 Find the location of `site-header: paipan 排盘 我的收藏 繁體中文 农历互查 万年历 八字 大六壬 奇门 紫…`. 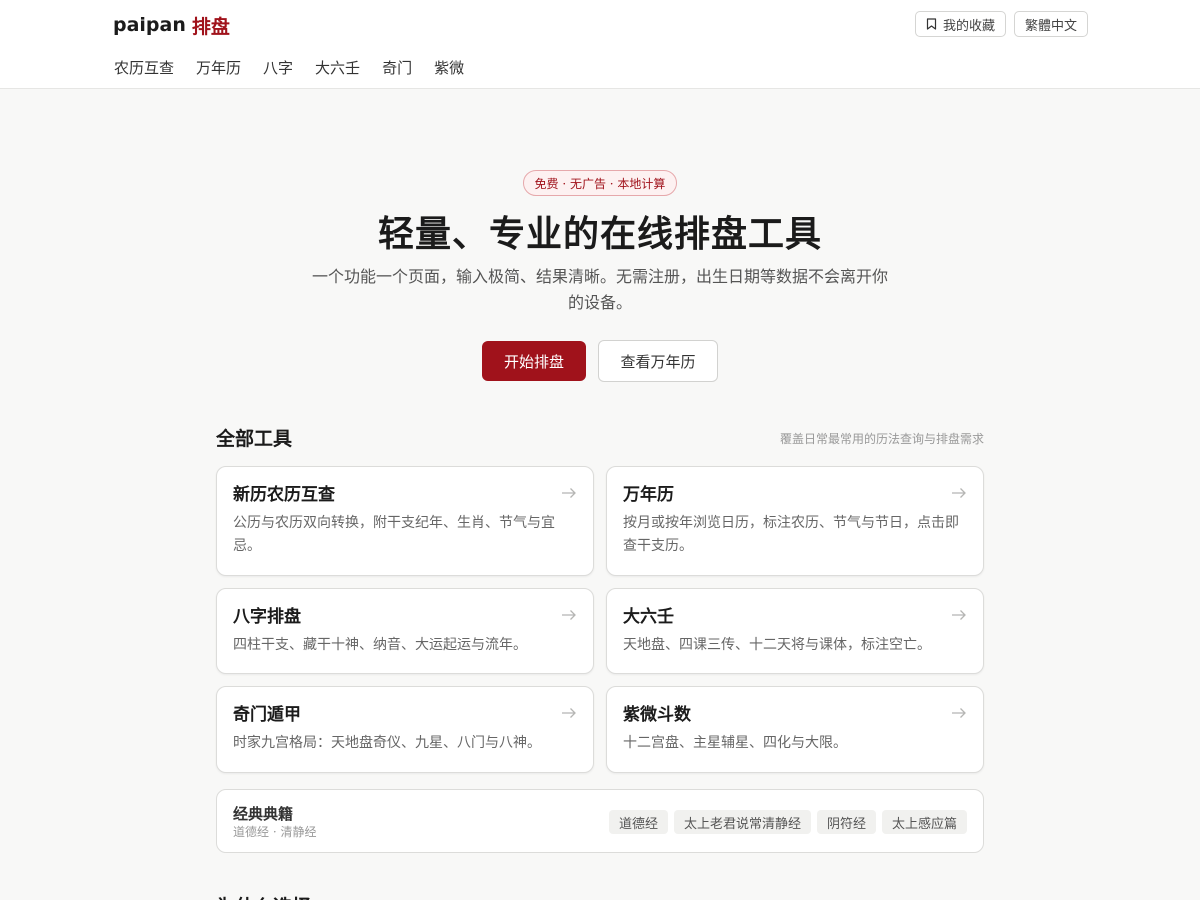

site-header: paipan 排盘 我的收藏 繁體中文 农历互查 万年历 八字 大六壬 奇门 紫… is located at coordinates (600, 44).